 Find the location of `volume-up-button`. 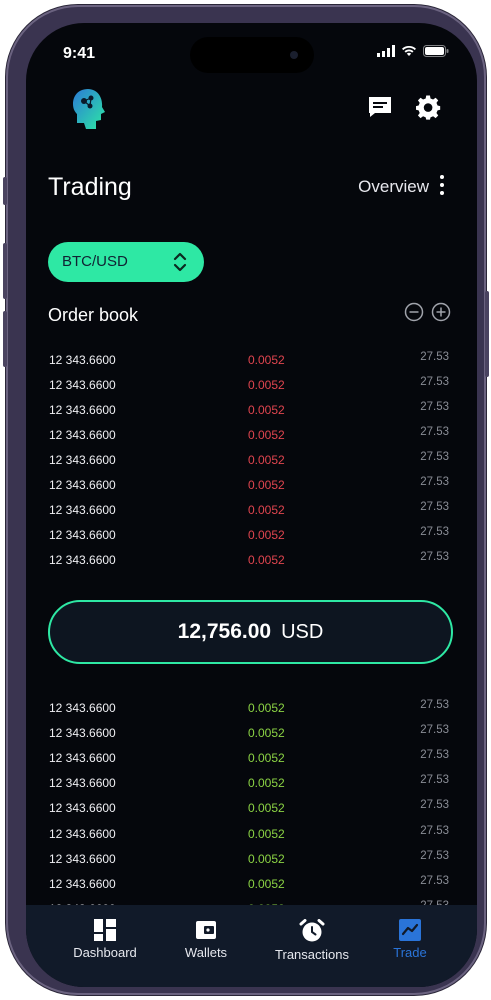

volume-up-button is located at coordinates (5, 271).